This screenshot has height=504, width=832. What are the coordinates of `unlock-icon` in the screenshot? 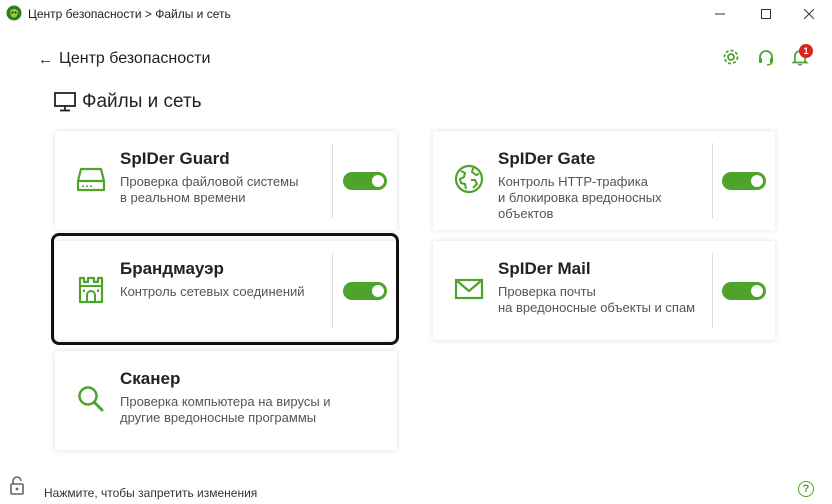 It's located at (19, 485).